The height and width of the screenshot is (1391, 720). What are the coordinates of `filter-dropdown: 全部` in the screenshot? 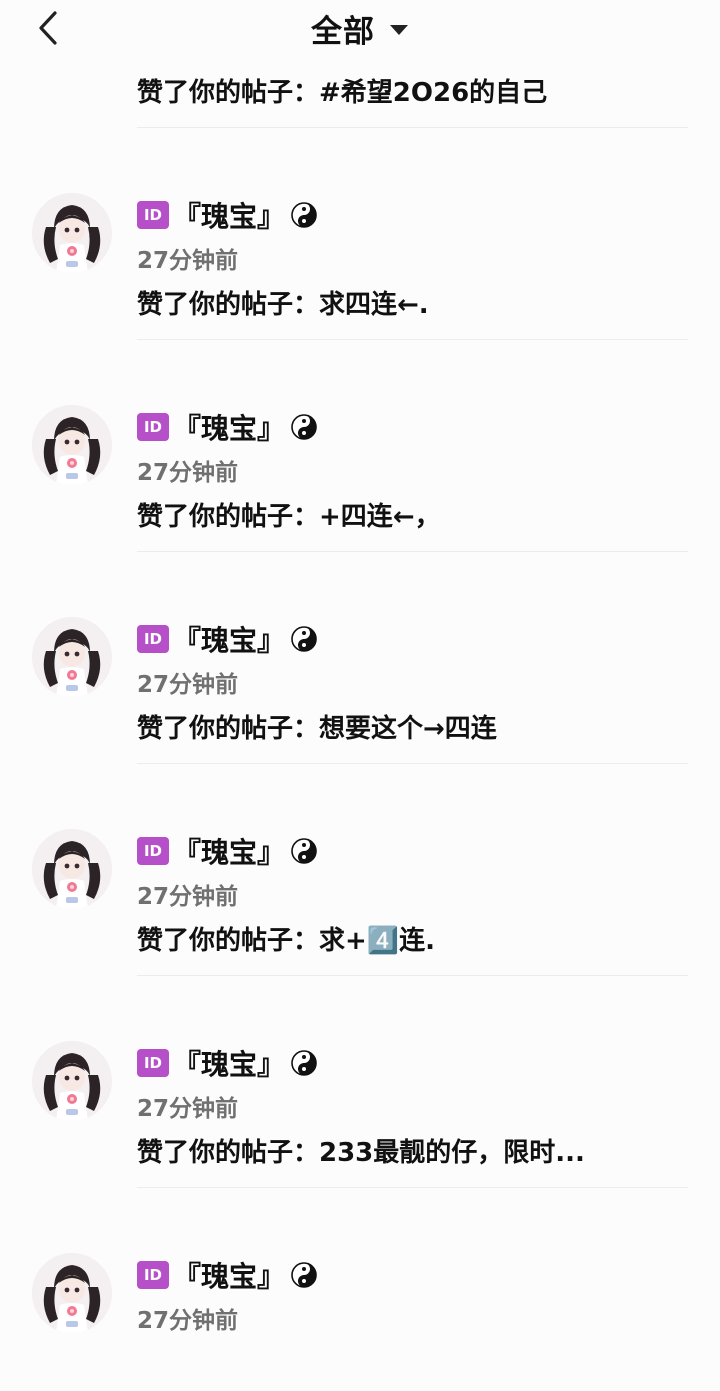 It's located at (360, 28).